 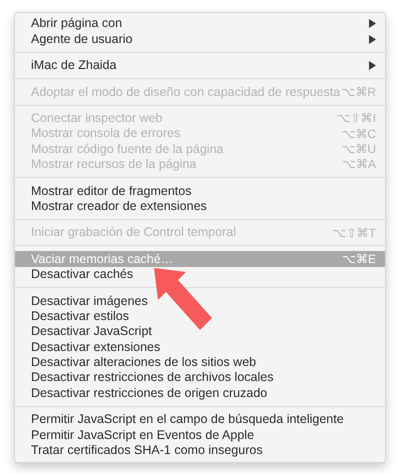 What do you see at coordinates (111, 191) in the screenshot?
I see `menu-item-label: Mostrar editor de fragmentos` at bounding box center [111, 191].